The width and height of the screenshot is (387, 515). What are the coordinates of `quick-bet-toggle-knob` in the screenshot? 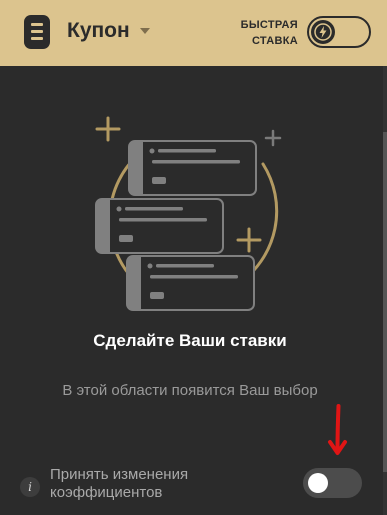 It's located at (323, 32).